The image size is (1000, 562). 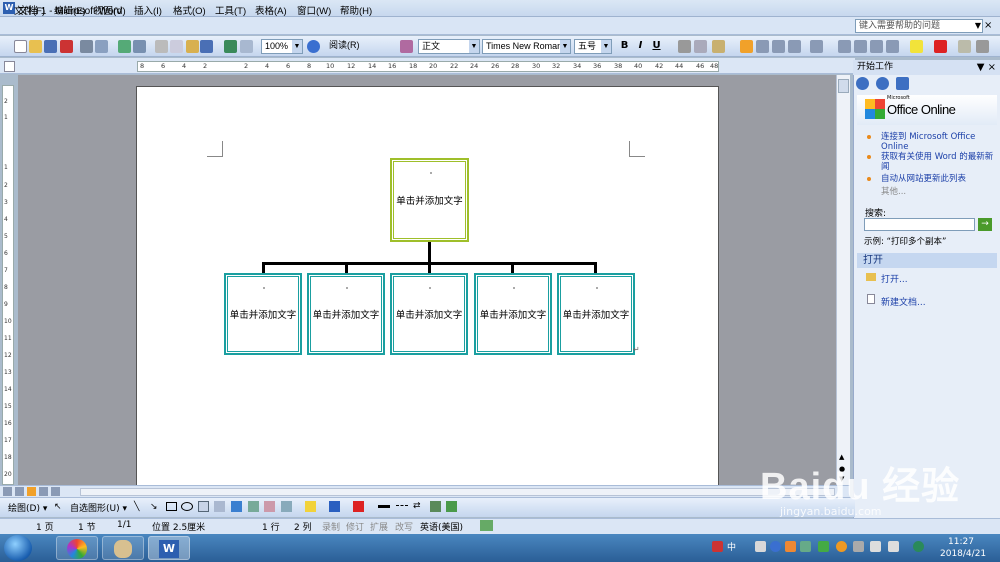 What do you see at coordinates (862, 83) in the screenshot?
I see `back-icon` at bounding box center [862, 83].